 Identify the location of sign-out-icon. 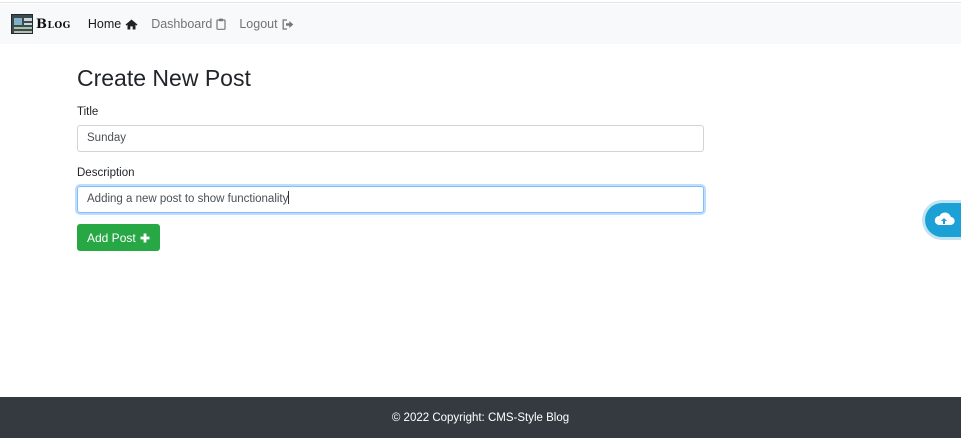
(288, 24).